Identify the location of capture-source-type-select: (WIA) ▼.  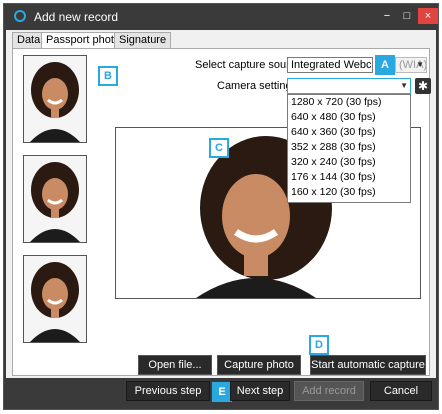
(411, 65).